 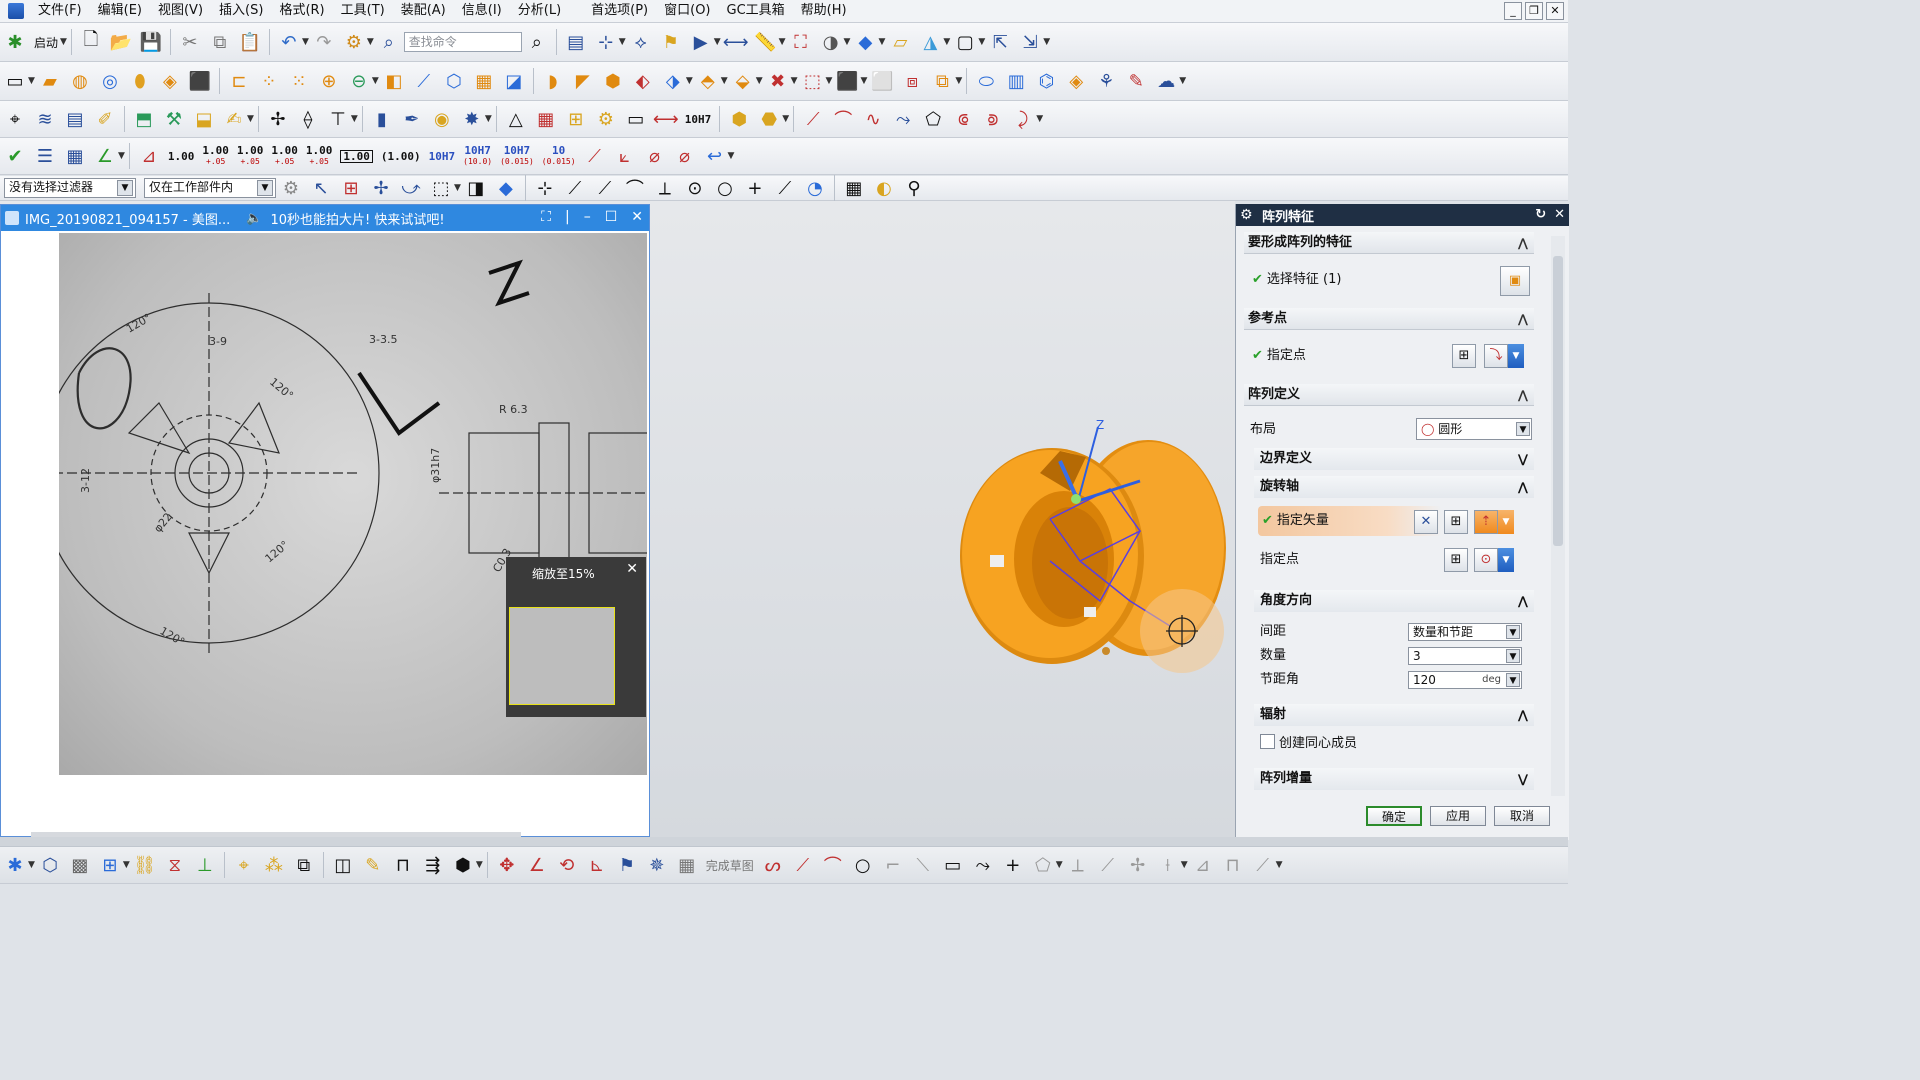 What do you see at coordinates (254, 218) in the screenshot?
I see `speaker-icon: 🔈` at bounding box center [254, 218].